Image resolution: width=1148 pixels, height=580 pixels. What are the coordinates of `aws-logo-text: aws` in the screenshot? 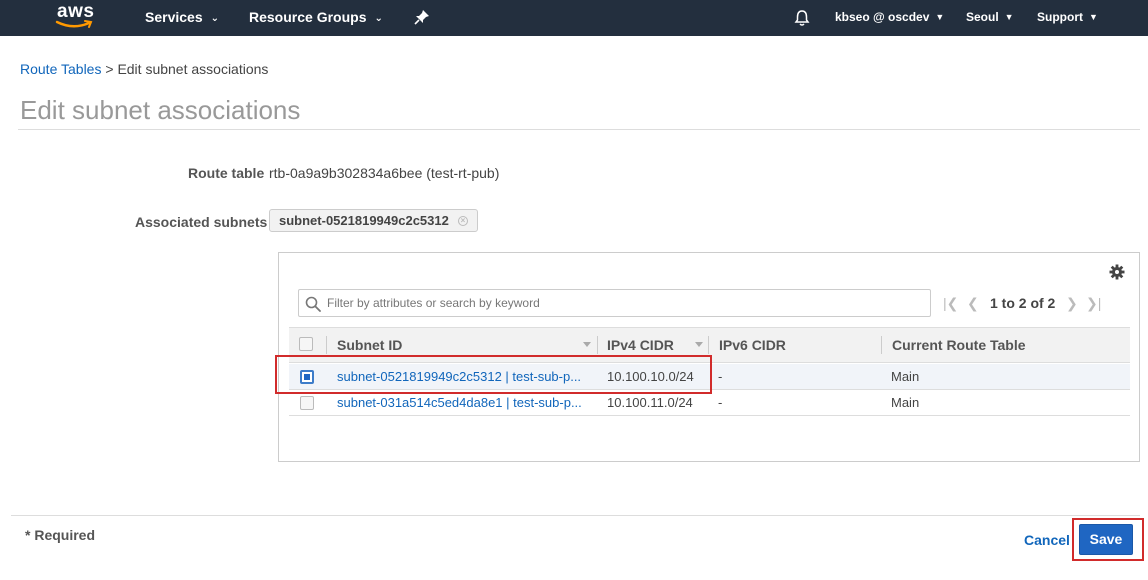 It's located at (76, 11).